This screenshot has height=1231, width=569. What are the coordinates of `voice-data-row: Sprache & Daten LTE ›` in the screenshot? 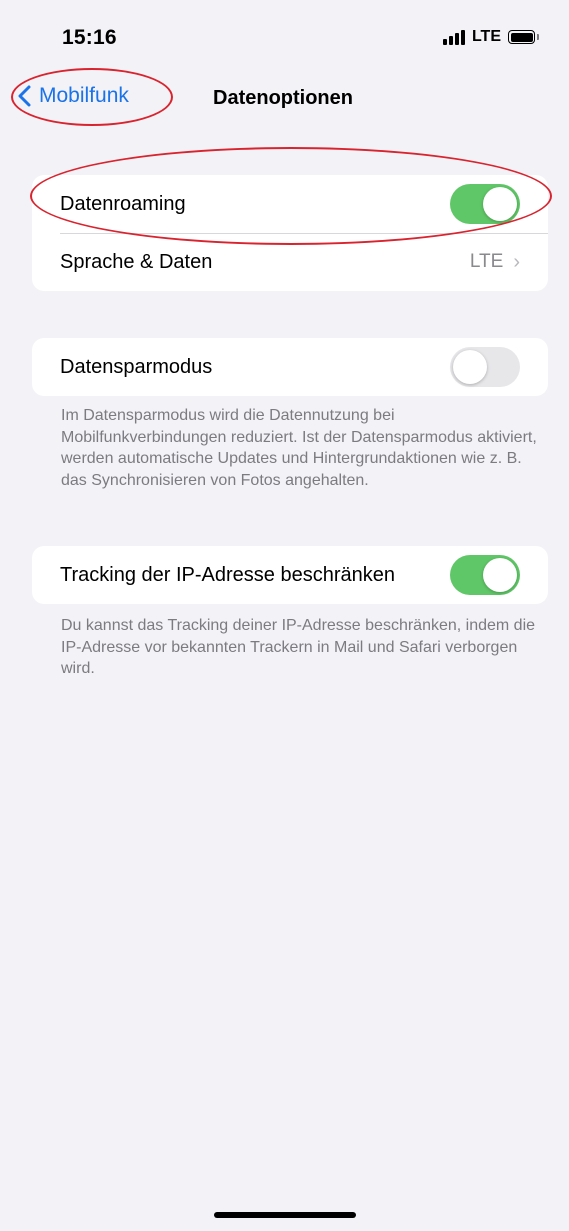 It's located at (290, 262).